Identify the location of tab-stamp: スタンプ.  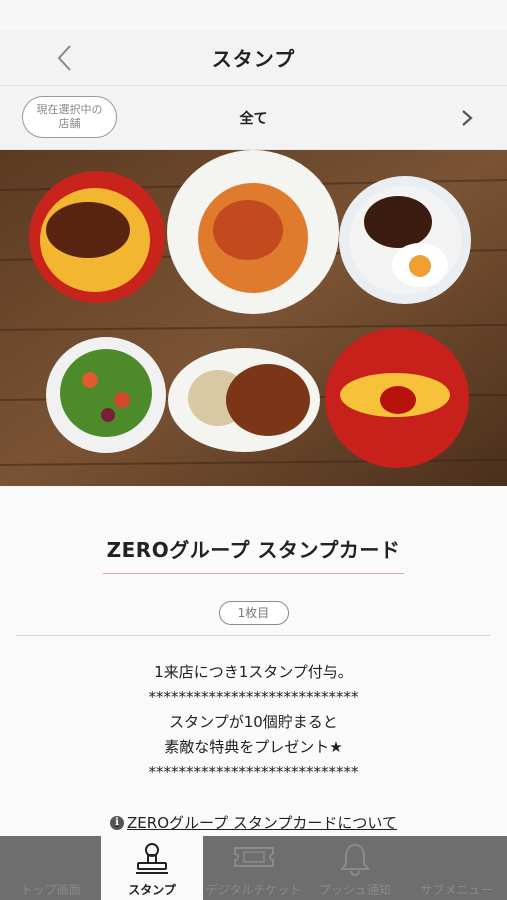
(152, 868).